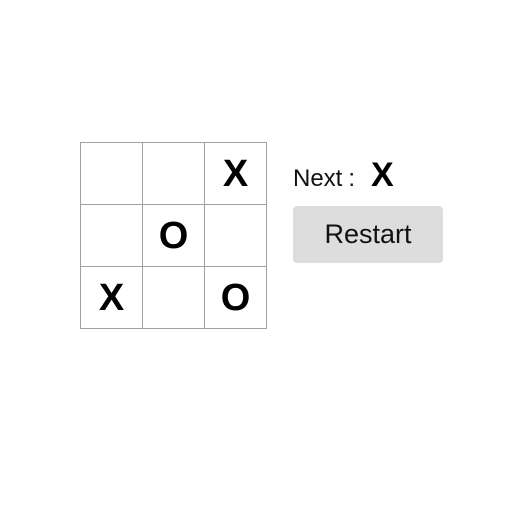  Describe the element at coordinates (112, 298) in the screenshot. I see `board-cell-7: X` at that location.